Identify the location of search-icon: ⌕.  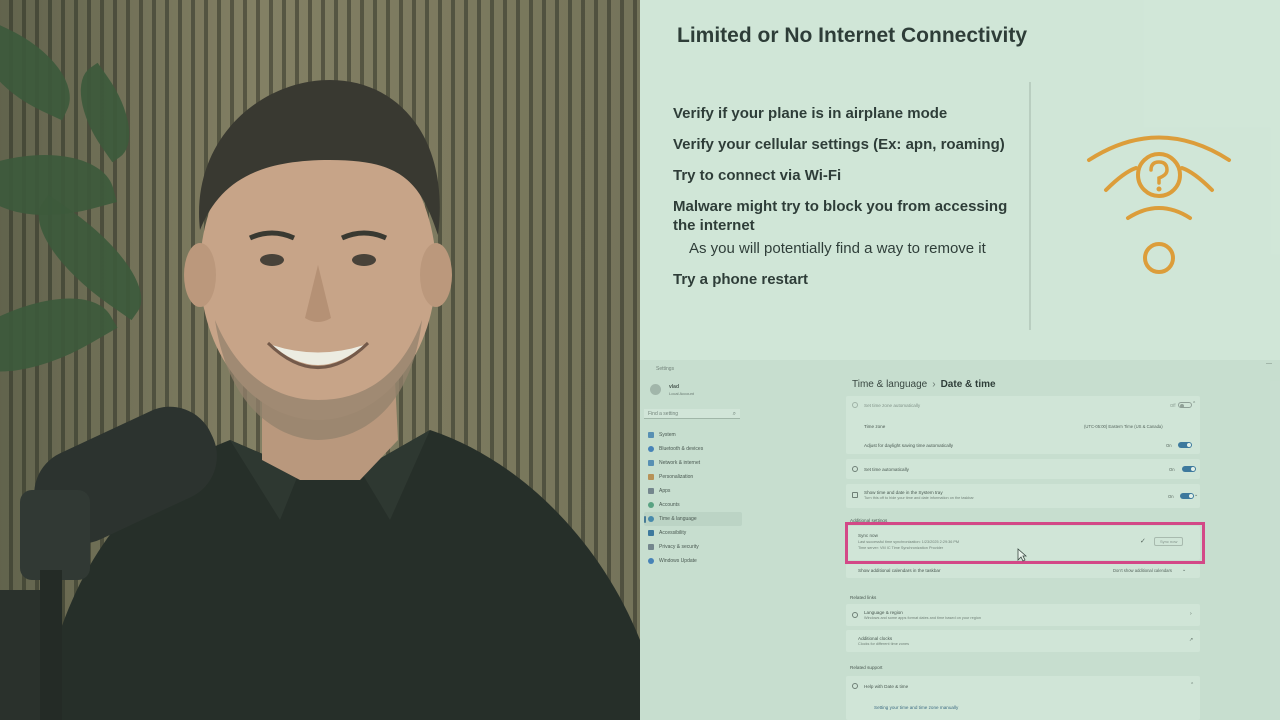
(734, 414).